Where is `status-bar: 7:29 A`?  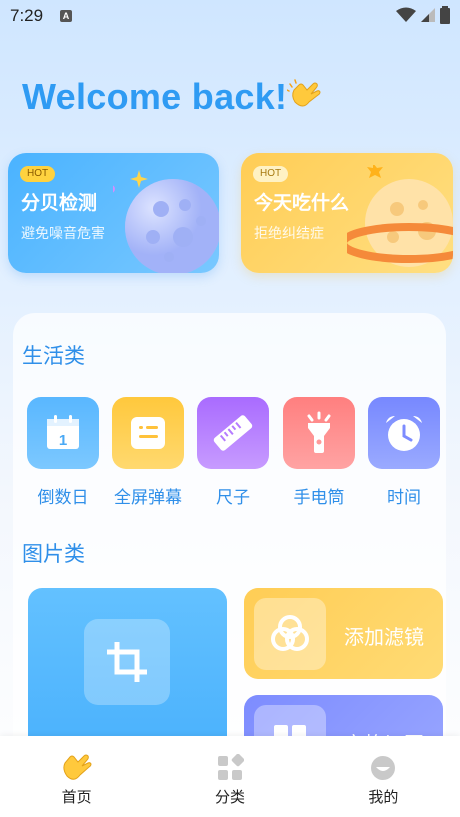 status-bar: 7:29 A is located at coordinates (230, 16).